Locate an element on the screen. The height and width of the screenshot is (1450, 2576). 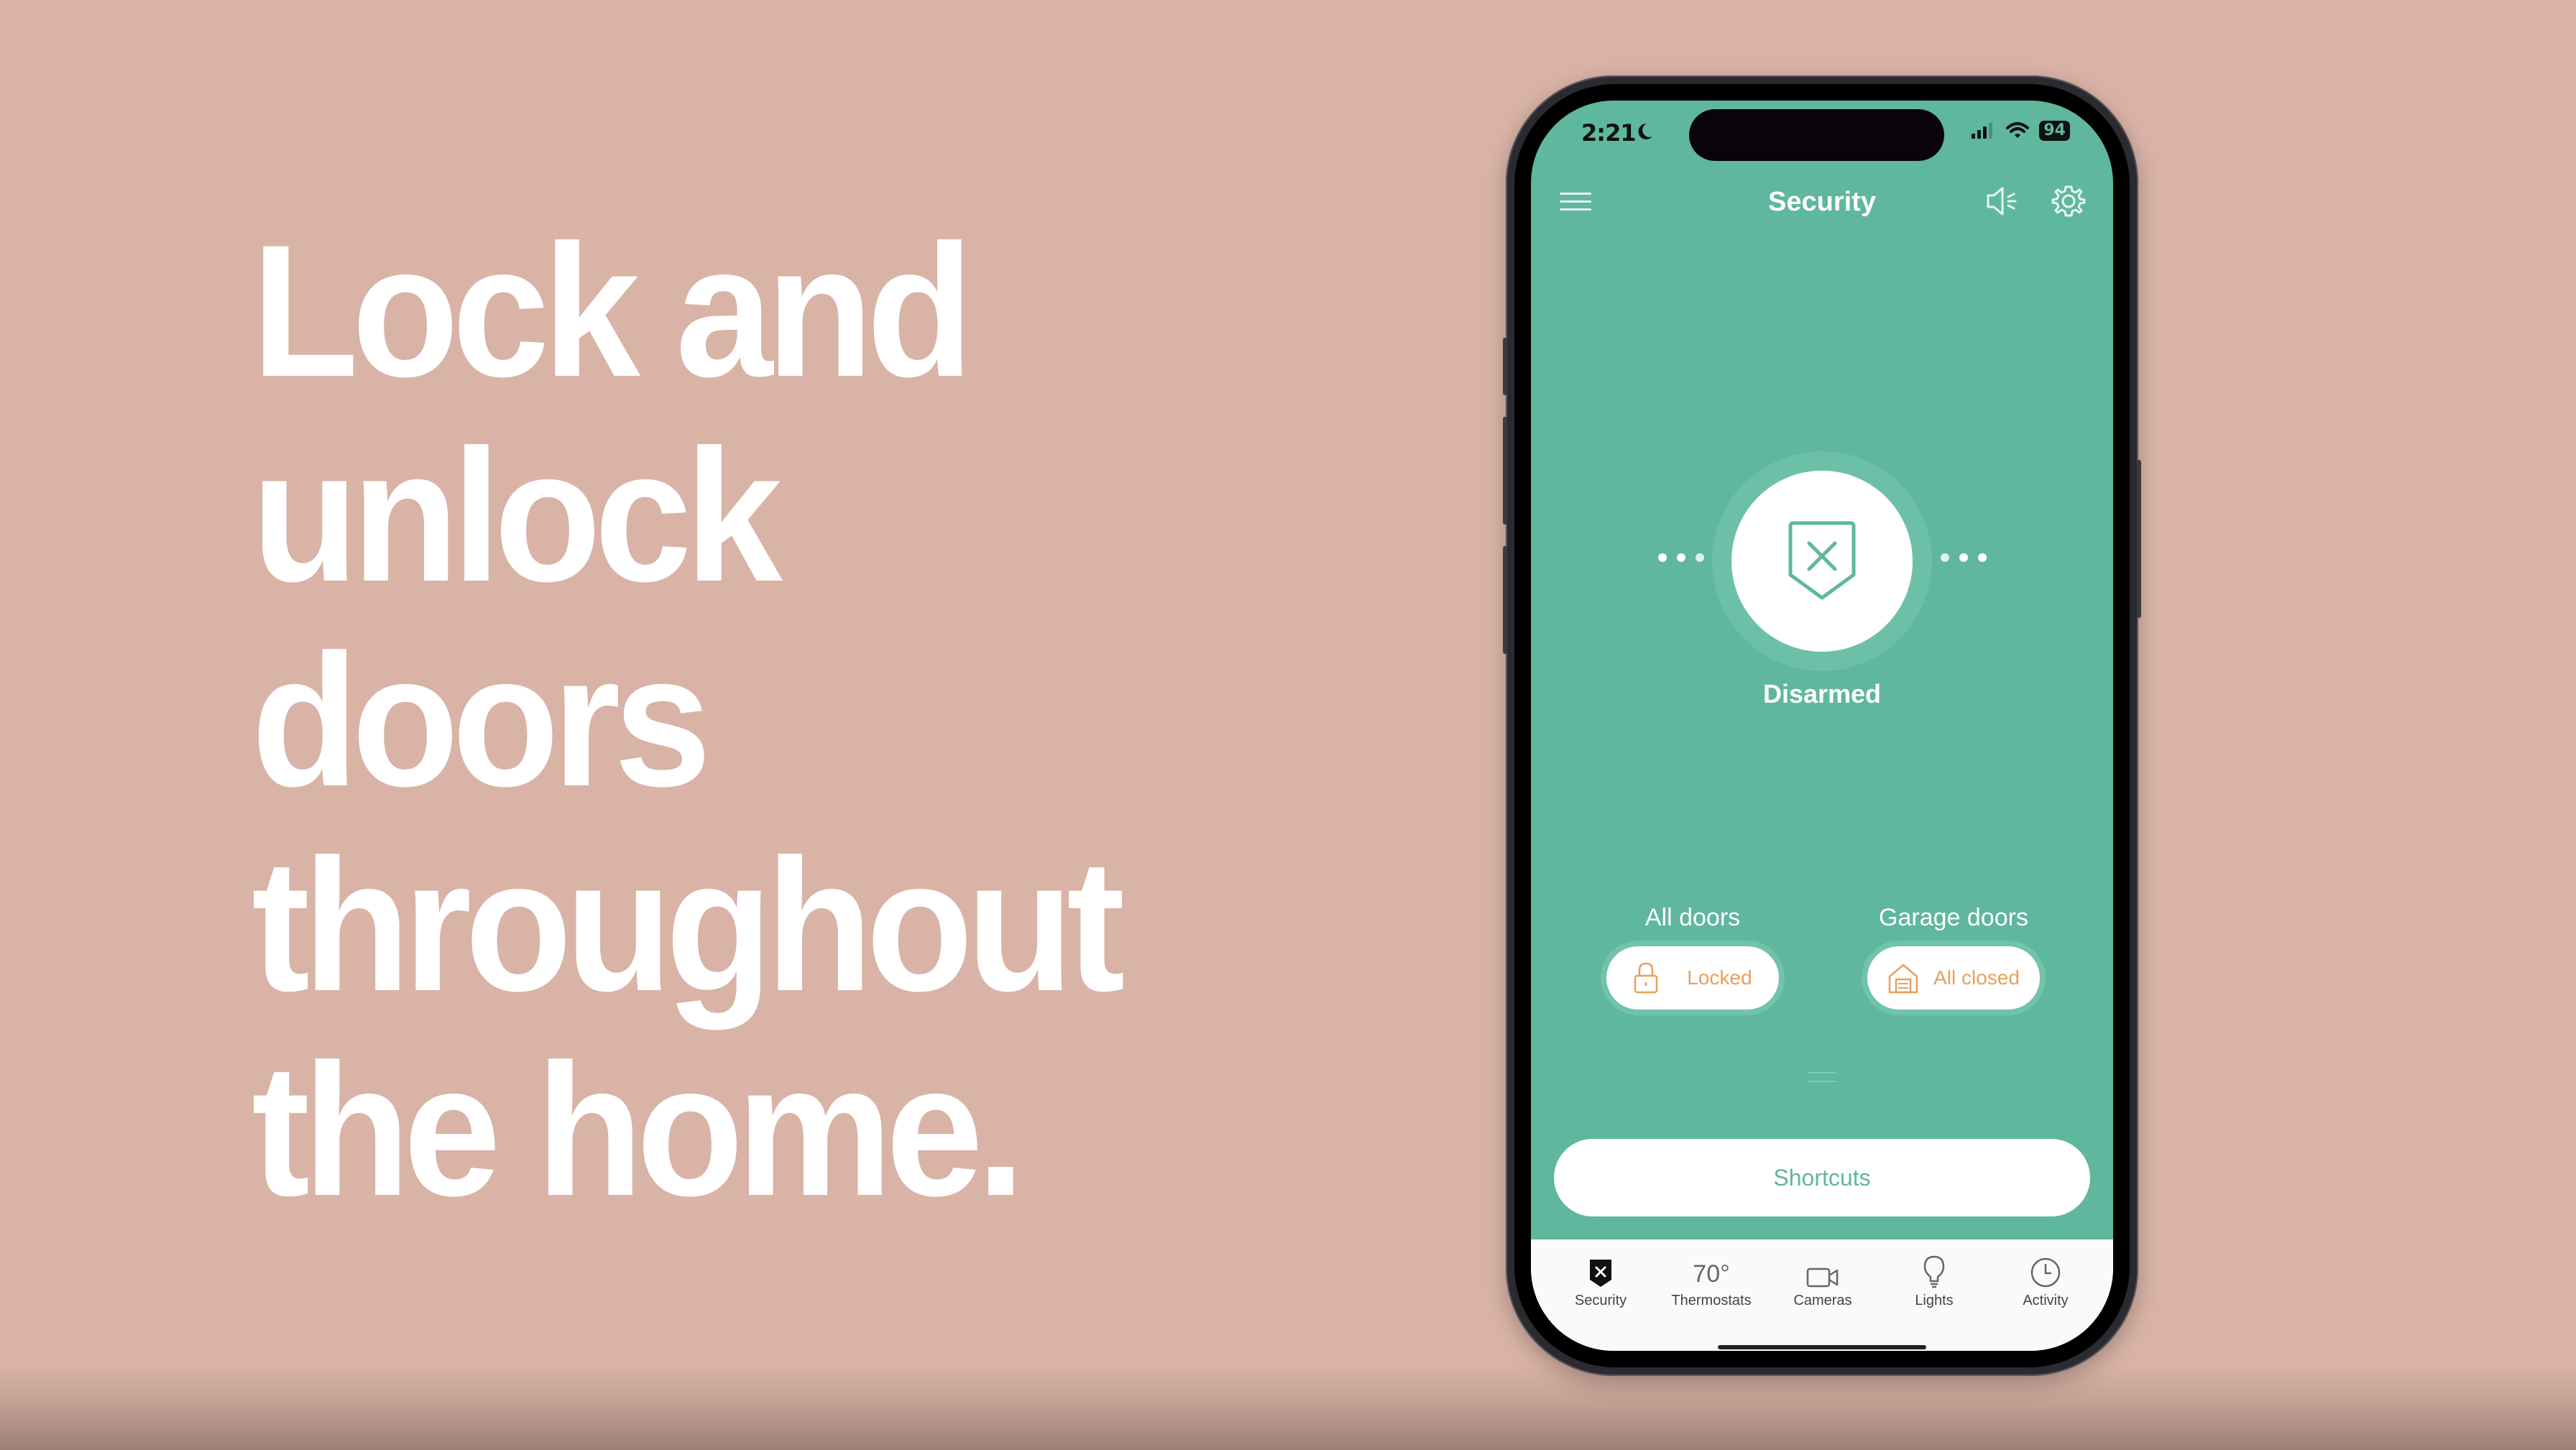
garage-doors-pill-outline: All closed is located at coordinates (1954, 978).